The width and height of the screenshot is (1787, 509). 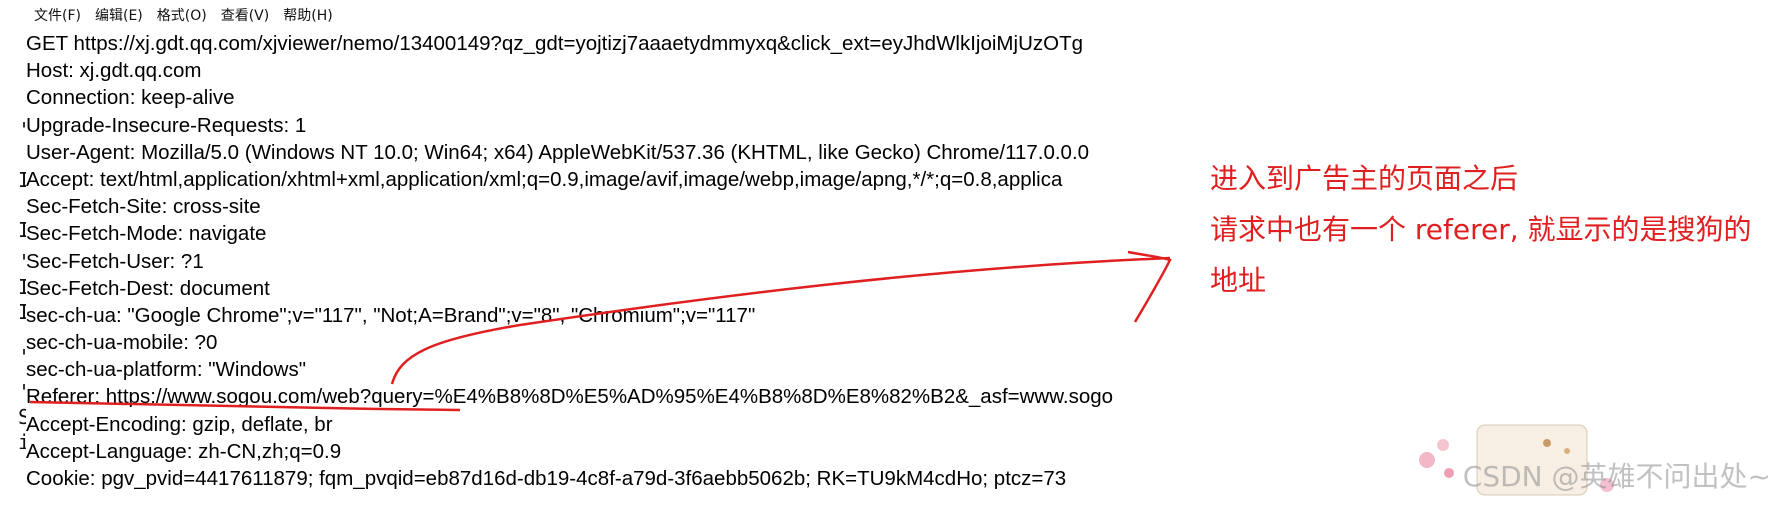 What do you see at coordinates (148, 288) in the screenshot?
I see `header-sec-fetch-dest: Sec-Fetch-Dest: document` at bounding box center [148, 288].